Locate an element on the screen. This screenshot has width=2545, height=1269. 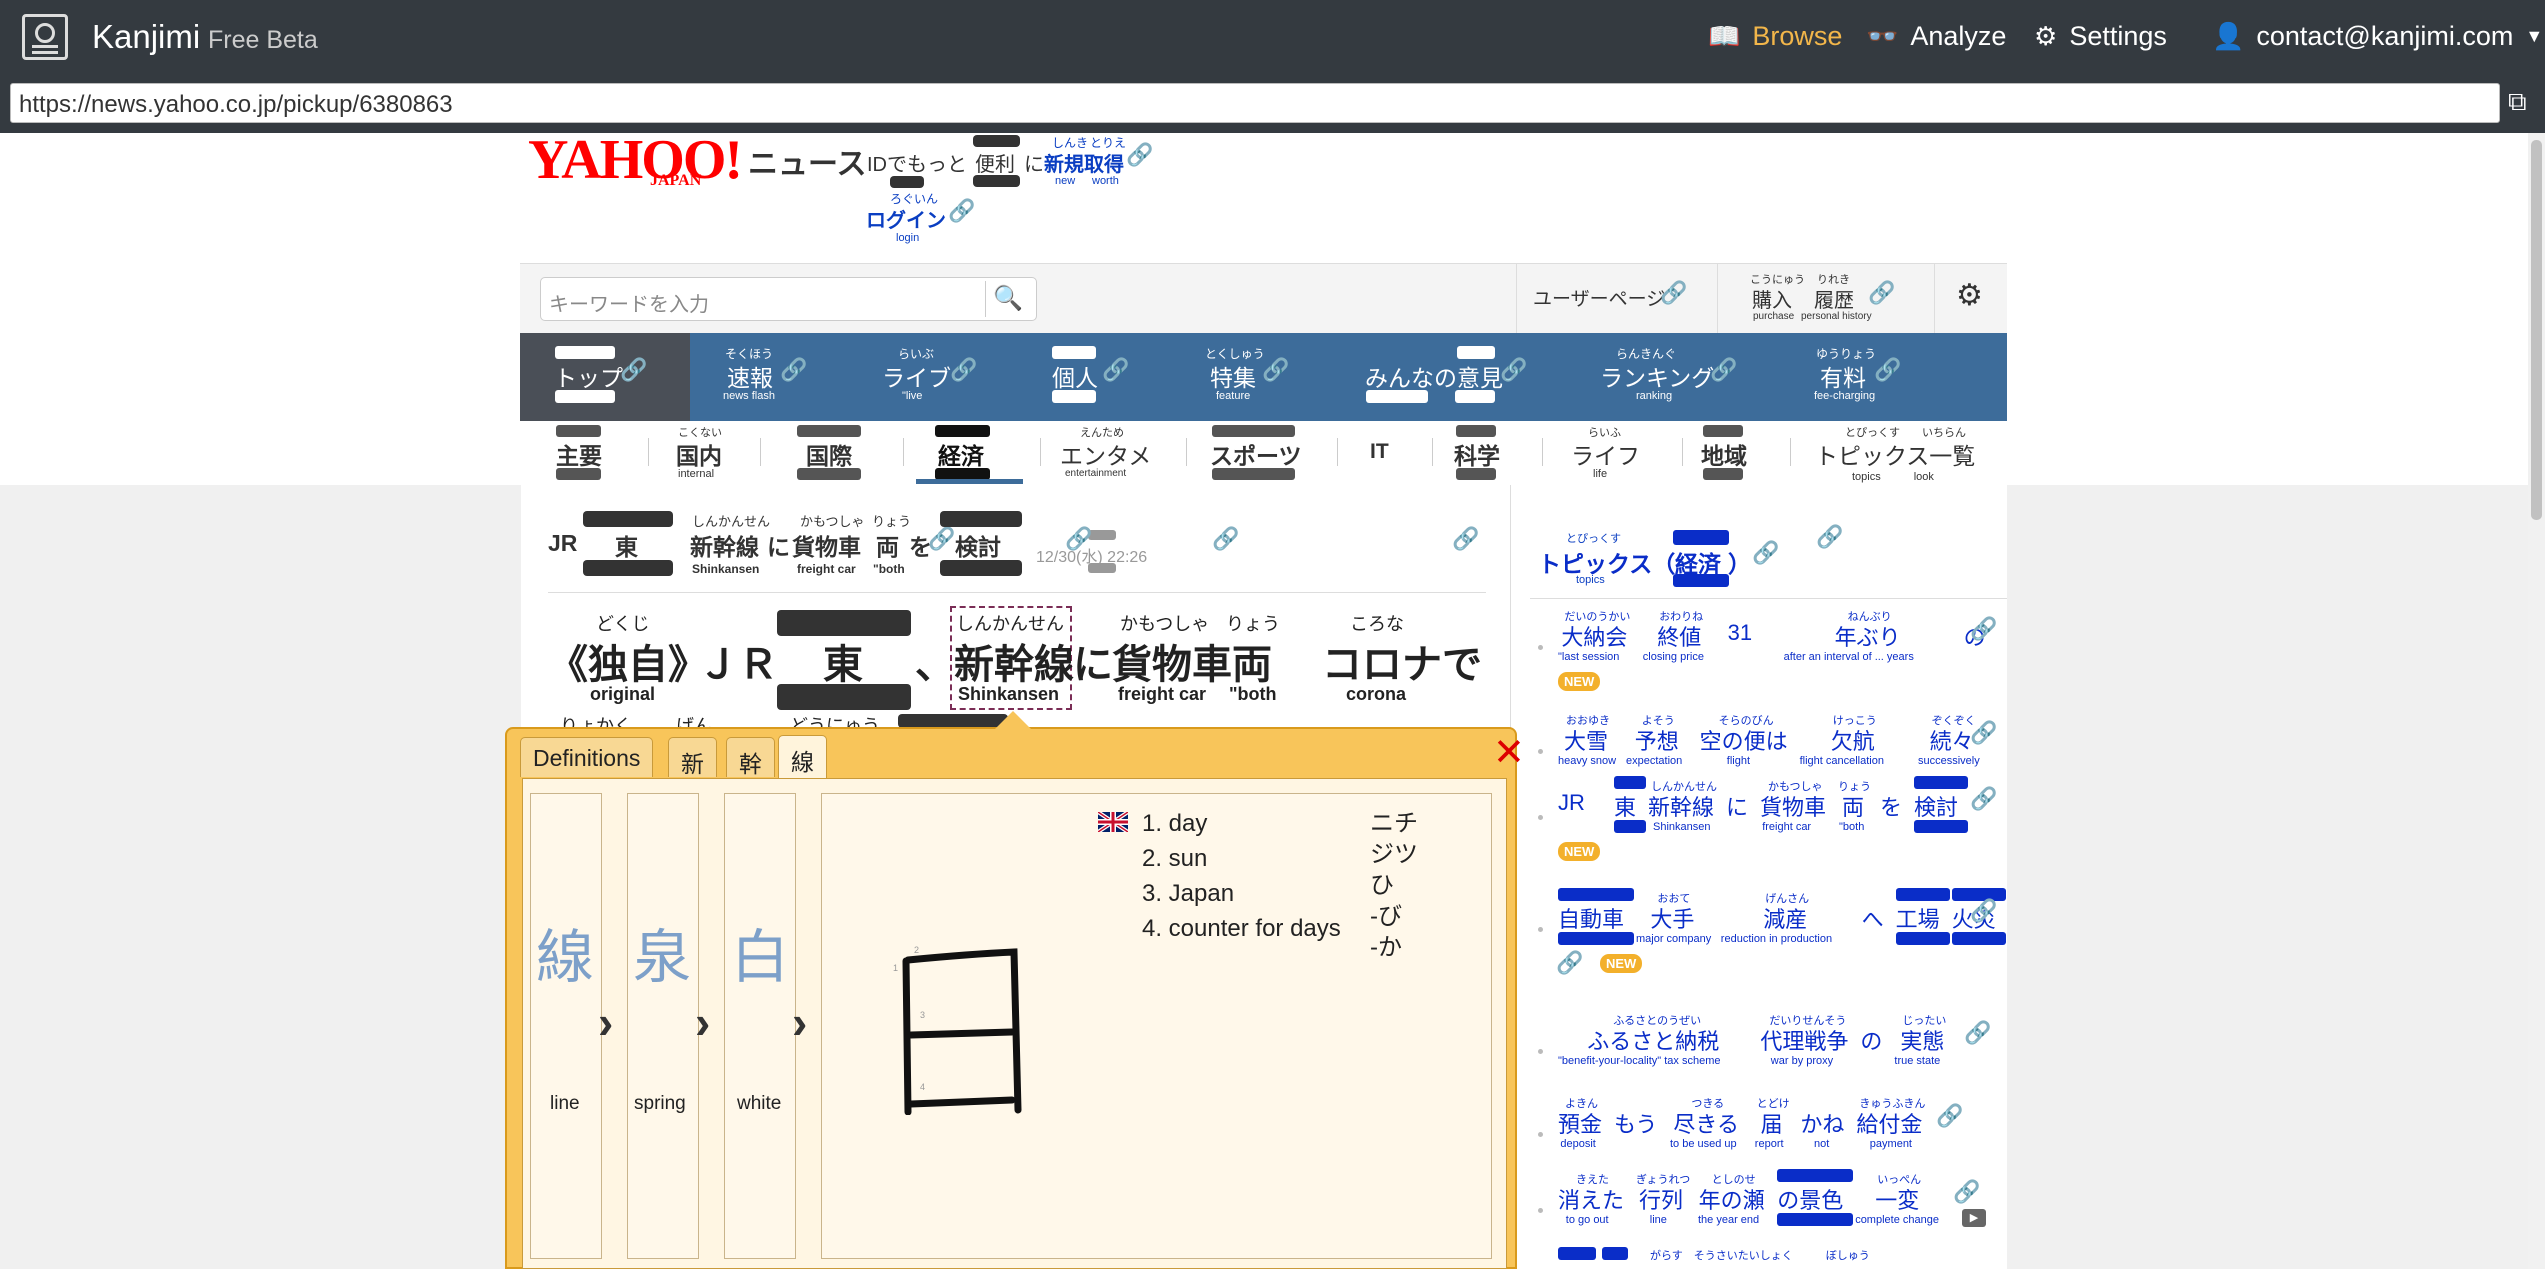
title-jr: ＪＲ is located at coordinates (738, 661).